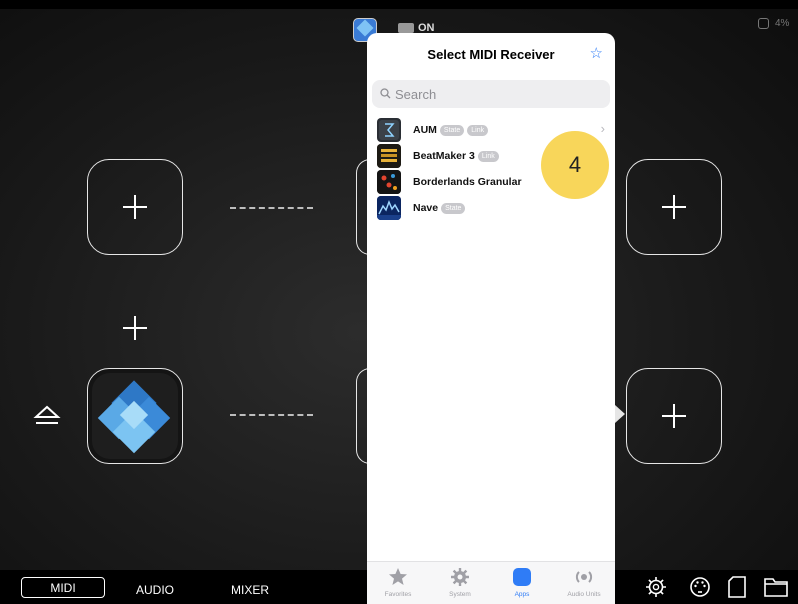 This screenshot has width=798, height=604. I want to click on aum-icon, so click(389, 130).